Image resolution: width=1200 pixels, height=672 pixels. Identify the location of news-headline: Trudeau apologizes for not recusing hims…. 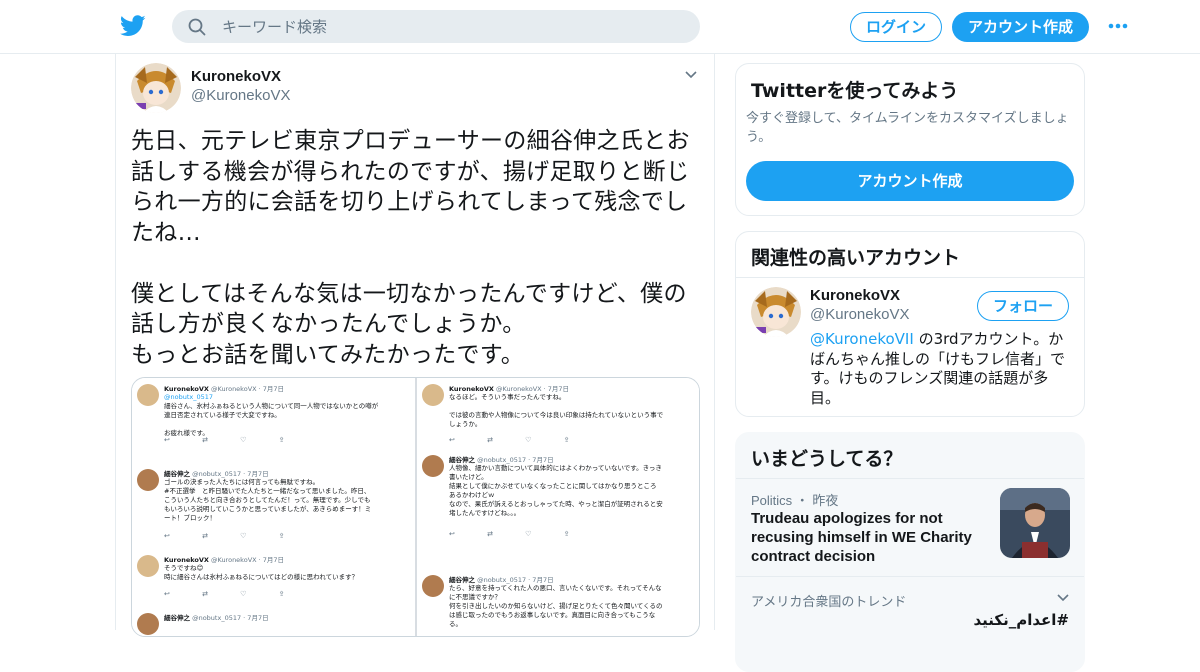
(873, 537).